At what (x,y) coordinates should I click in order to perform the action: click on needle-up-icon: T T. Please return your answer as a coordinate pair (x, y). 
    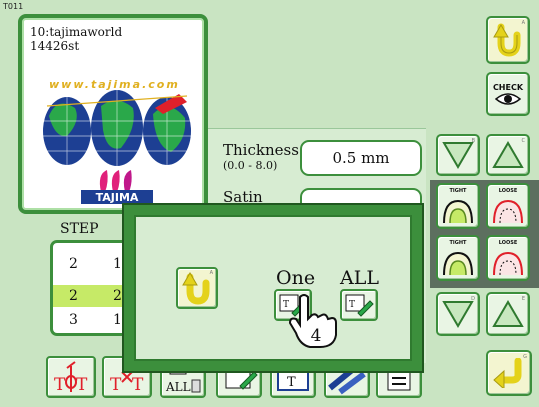
    Looking at the image, I should click on (71, 378).